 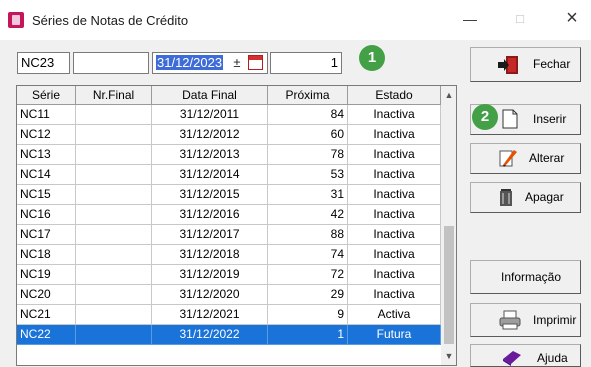 What do you see at coordinates (210, 255) in the screenshot?
I see `cell-data-final: 31/12/2018` at bounding box center [210, 255].